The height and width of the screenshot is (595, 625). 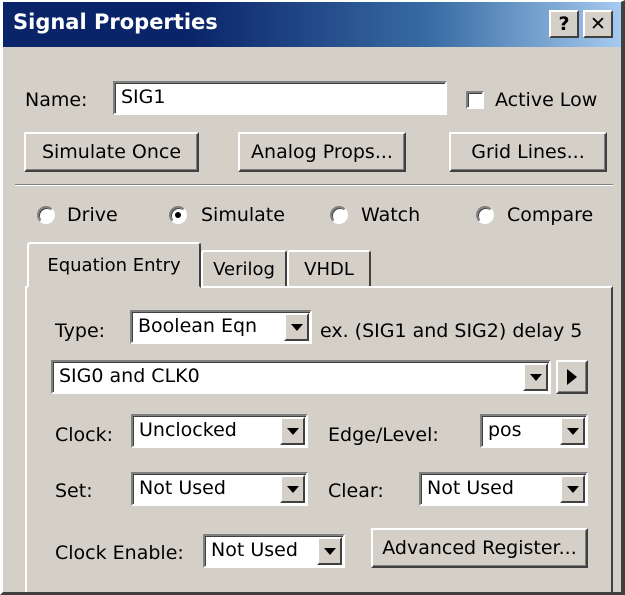 What do you see at coordinates (470, 488) in the screenshot?
I see `clear-select-value: Not Used` at bounding box center [470, 488].